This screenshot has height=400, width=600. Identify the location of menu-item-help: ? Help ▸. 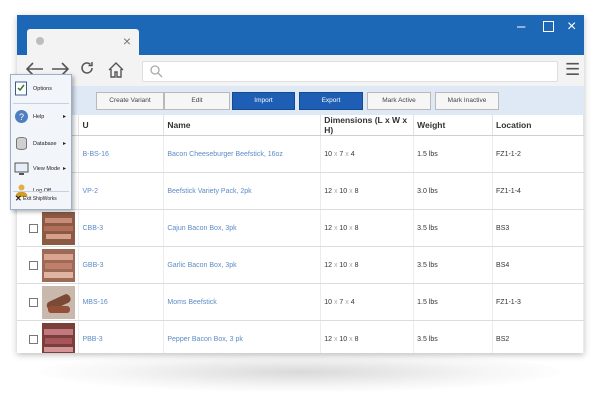
(41, 117).